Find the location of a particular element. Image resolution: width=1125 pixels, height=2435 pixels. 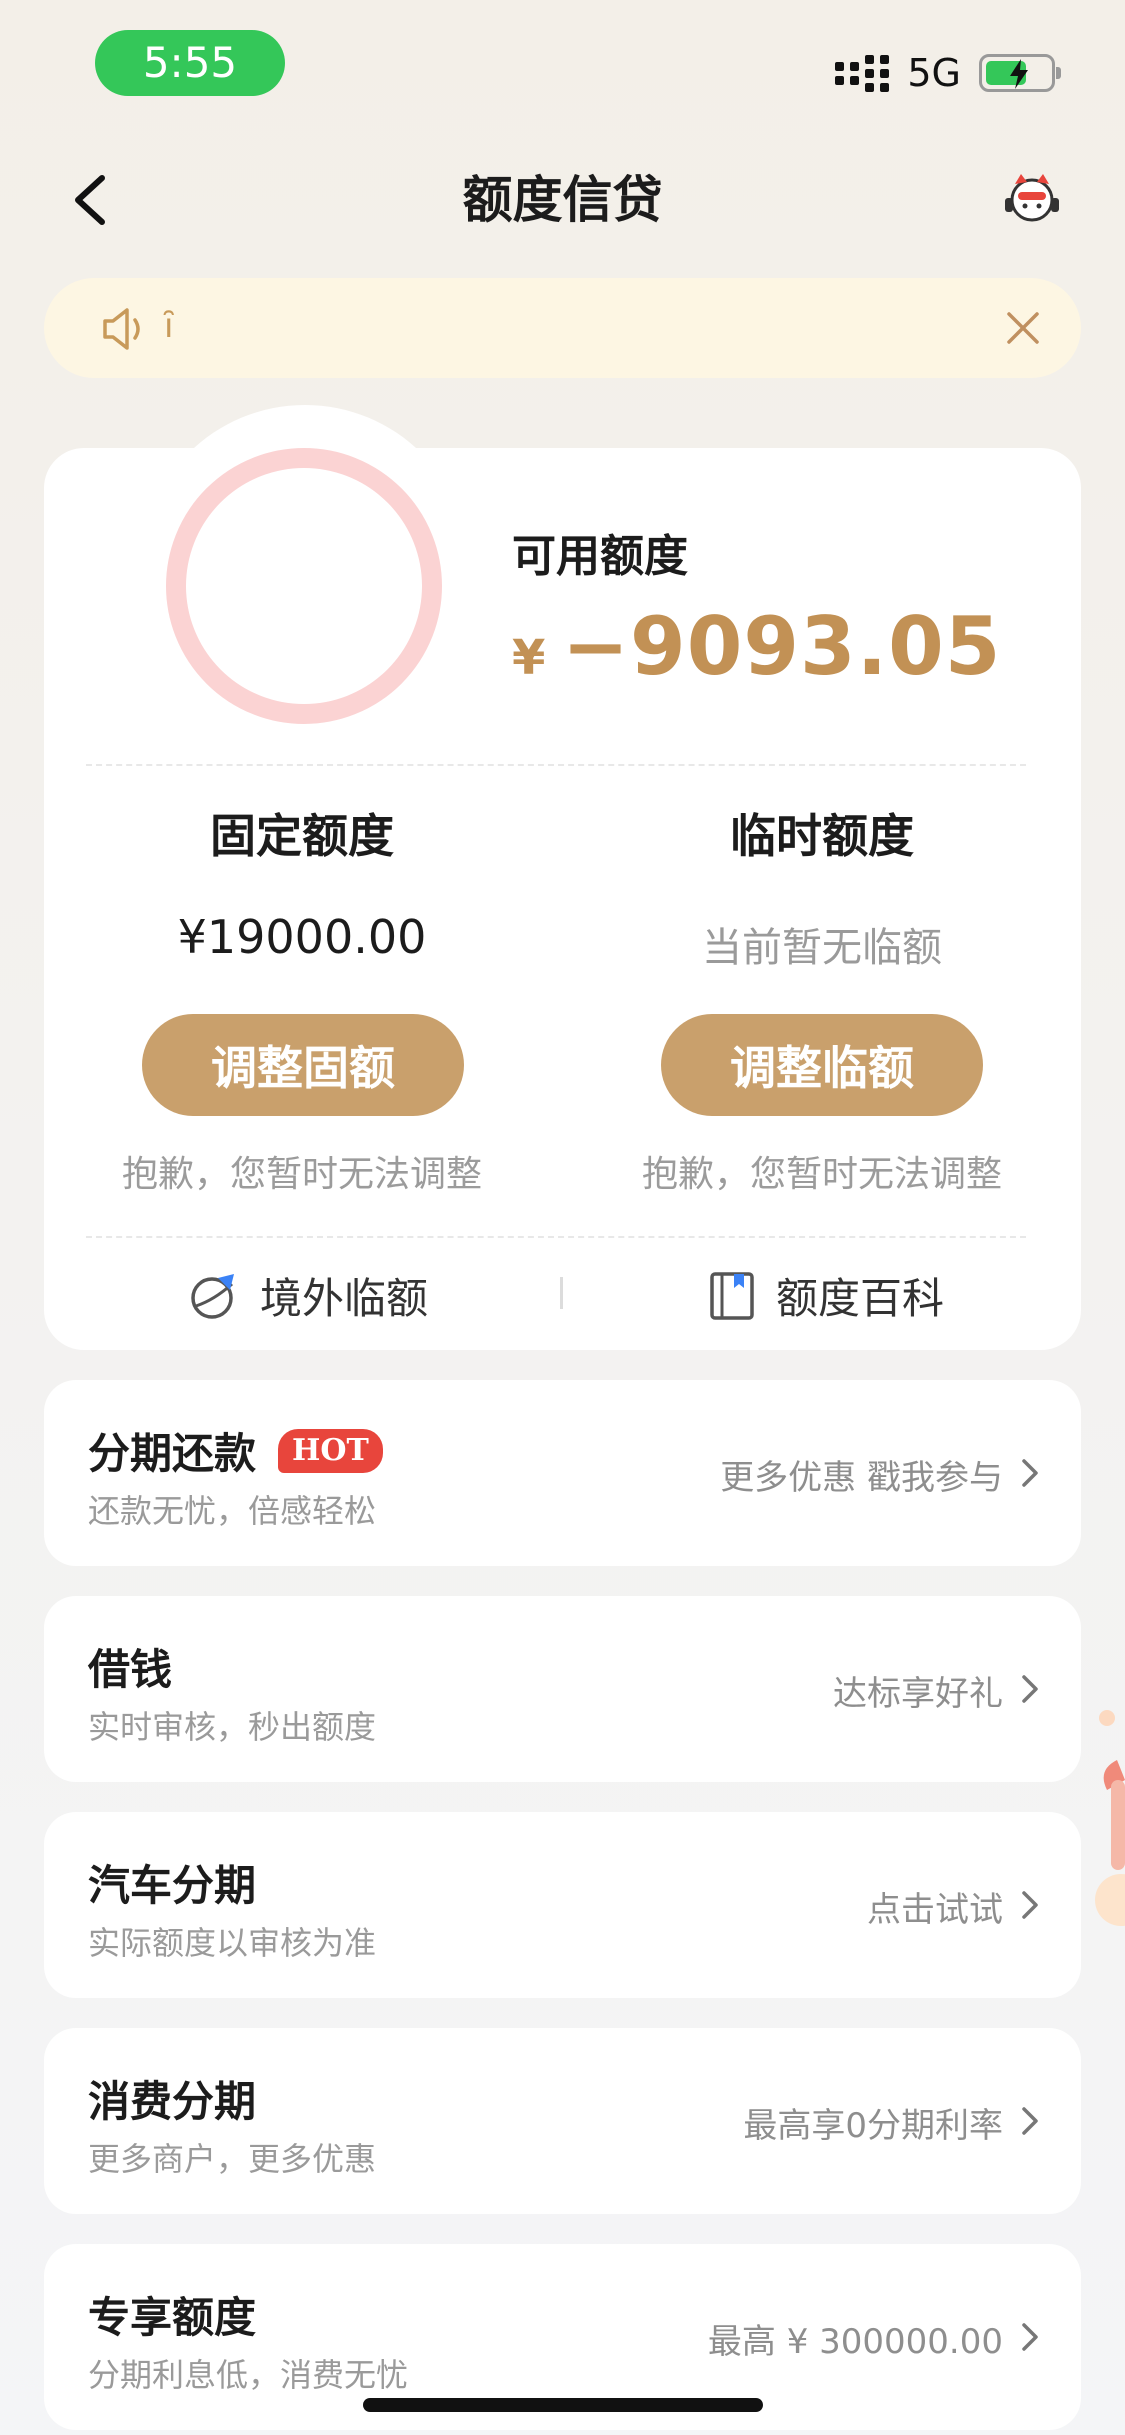

list-item-title: 专享额度 is located at coordinates (172, 2317).